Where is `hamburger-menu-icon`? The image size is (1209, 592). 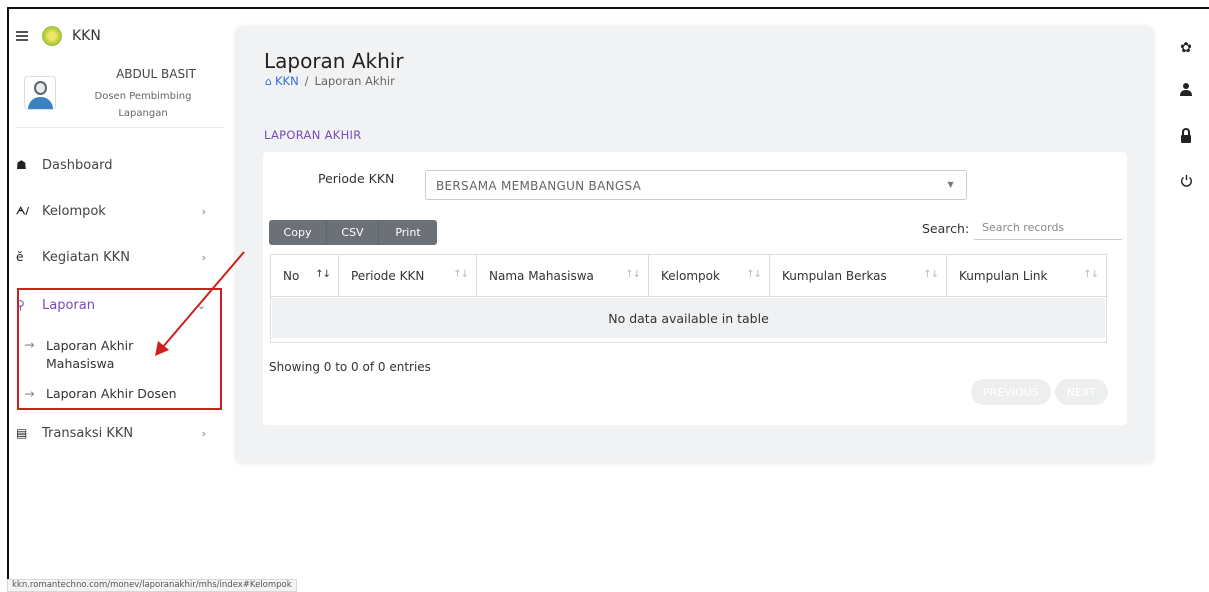
hamburger-menu-icon is located at coordinates (22, 36).